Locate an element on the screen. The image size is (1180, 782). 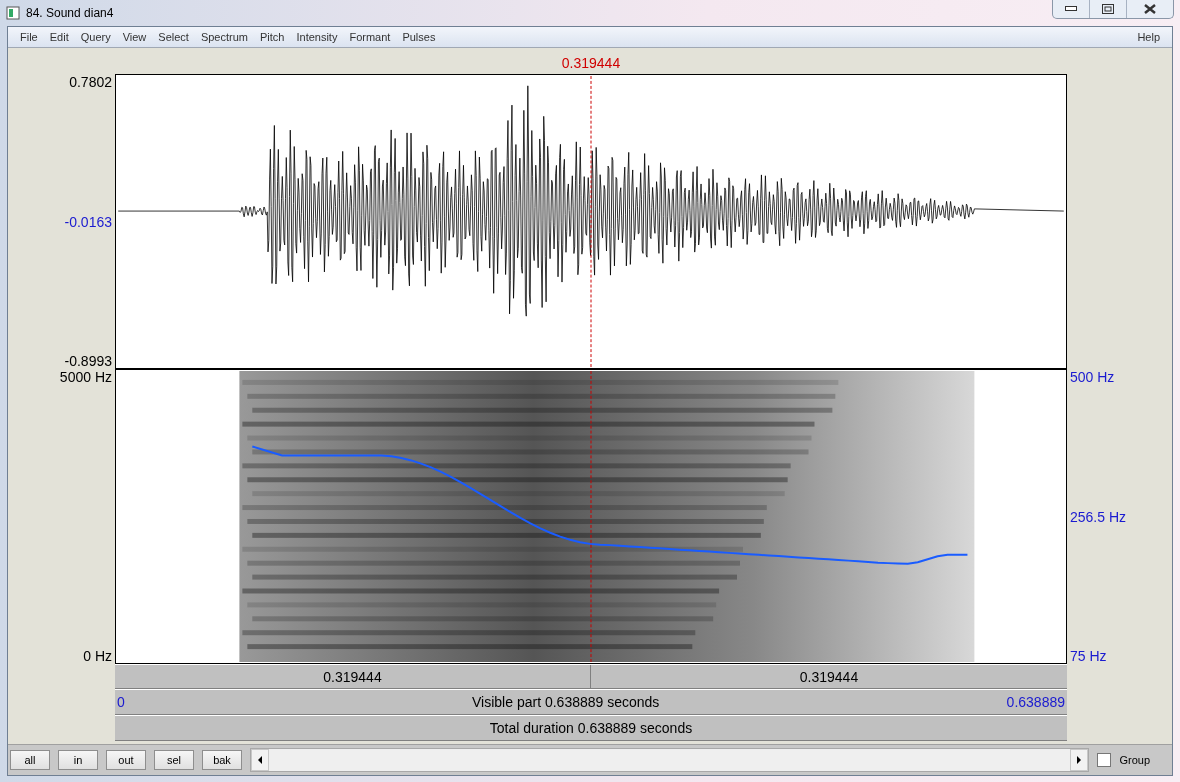
app-icon is located at coordinates (13, 13).